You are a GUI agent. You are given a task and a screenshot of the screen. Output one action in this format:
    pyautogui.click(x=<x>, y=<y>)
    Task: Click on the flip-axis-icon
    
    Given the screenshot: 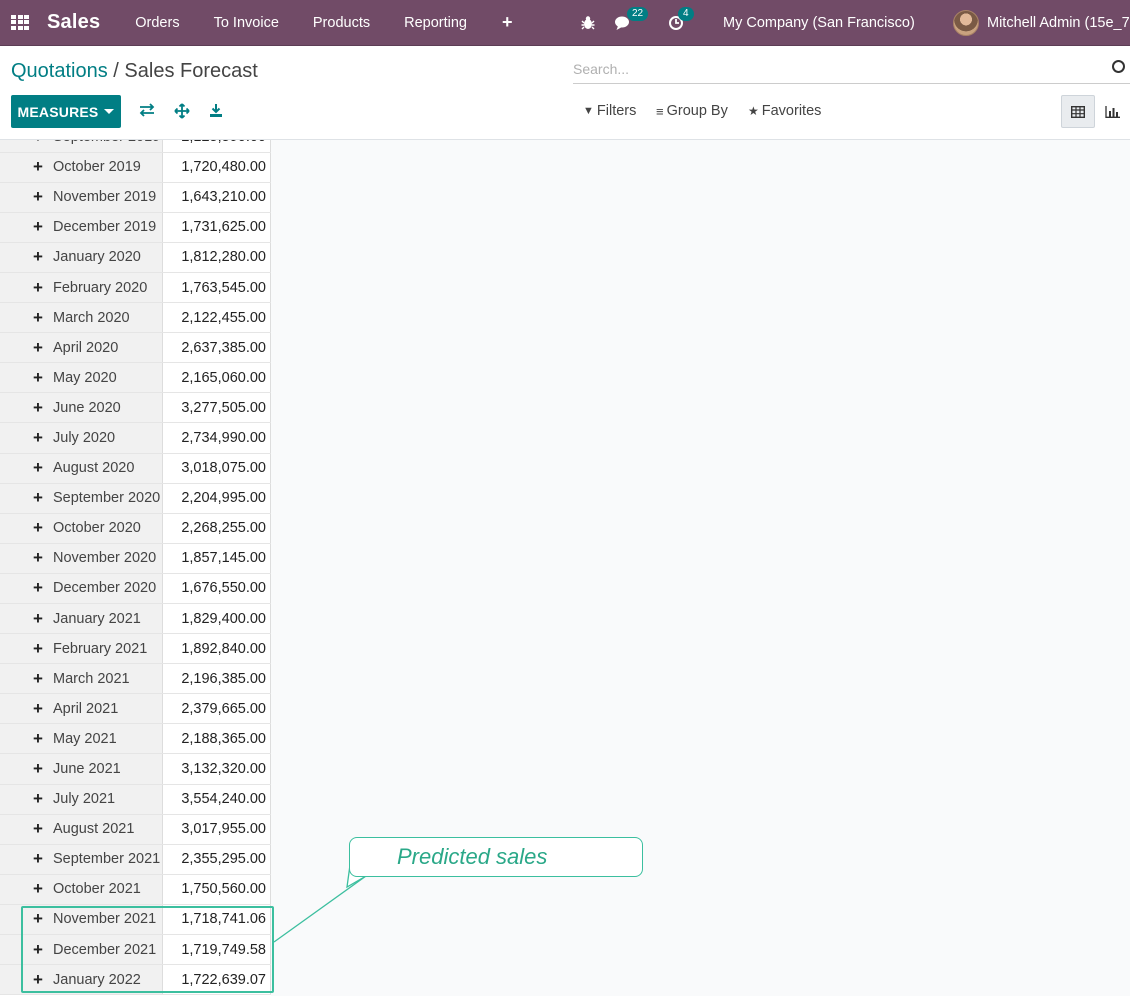 What is the action you would take?
    pyautogui.click(x=147, y=112)
    